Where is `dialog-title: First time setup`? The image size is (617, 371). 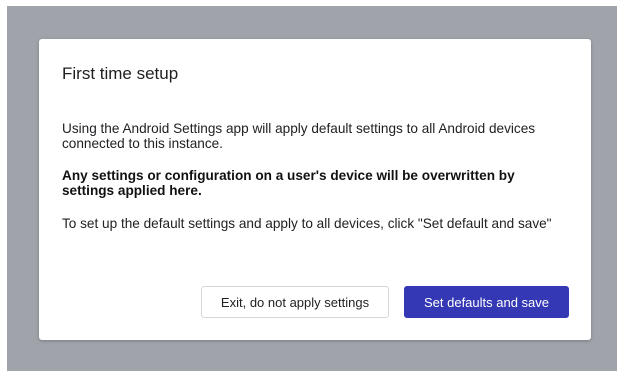 dialog-title: First time setup is located at coordinates (120, 73).